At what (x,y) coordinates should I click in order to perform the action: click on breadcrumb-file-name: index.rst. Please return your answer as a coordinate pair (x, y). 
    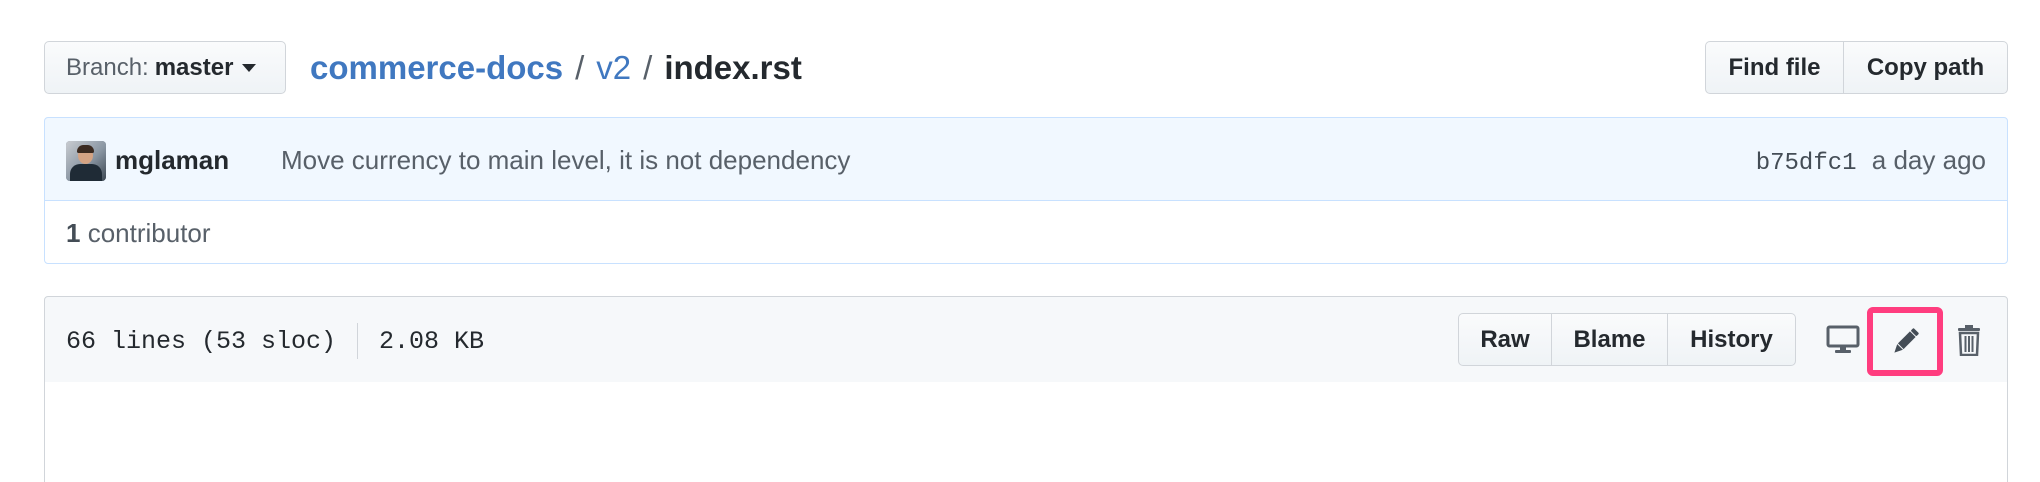
    Looking at the image, I should click on (733, 67).